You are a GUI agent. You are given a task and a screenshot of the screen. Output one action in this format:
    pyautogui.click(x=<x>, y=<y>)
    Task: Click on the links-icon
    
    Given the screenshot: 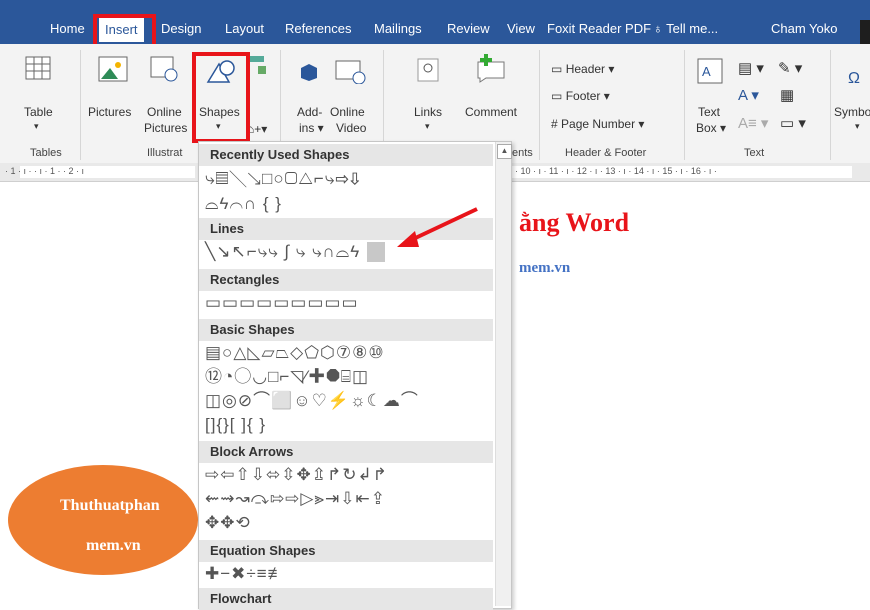 What is the action you would take?
    pyautogui.click(x=428, y=70)
    